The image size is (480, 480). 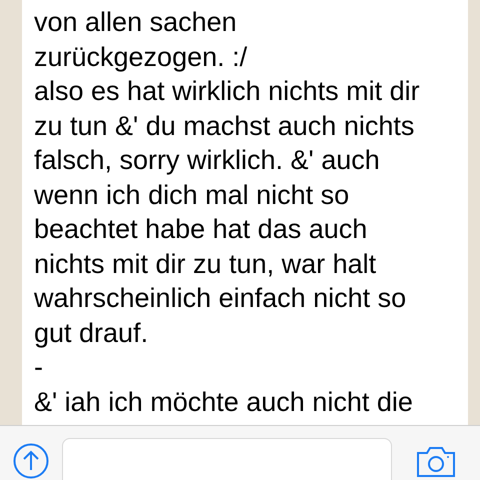 What do you see at coordinates (91, 333) in the screenshot?
I see `message-text-line: gut drauf.` at bounding box center [91, 333].